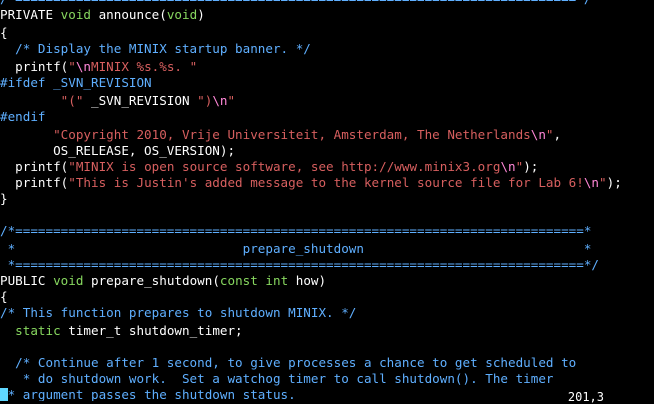  I want to click on code-token: static, so click(38, 330).